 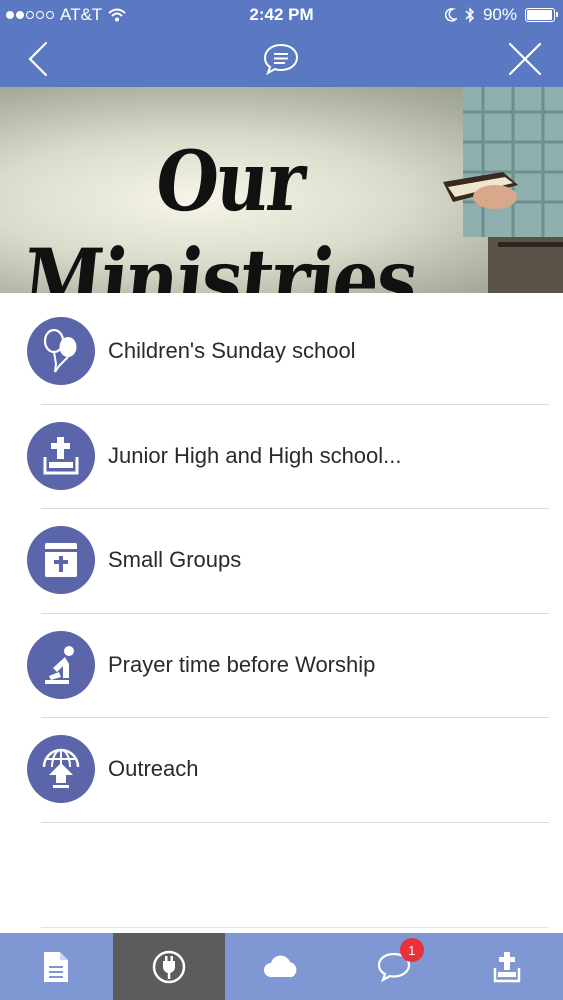 What do you see at coordinates (232, 350) in the screenshot?
I see `list-item-label: Children's Sunday school` at bounding box center [232, 350].